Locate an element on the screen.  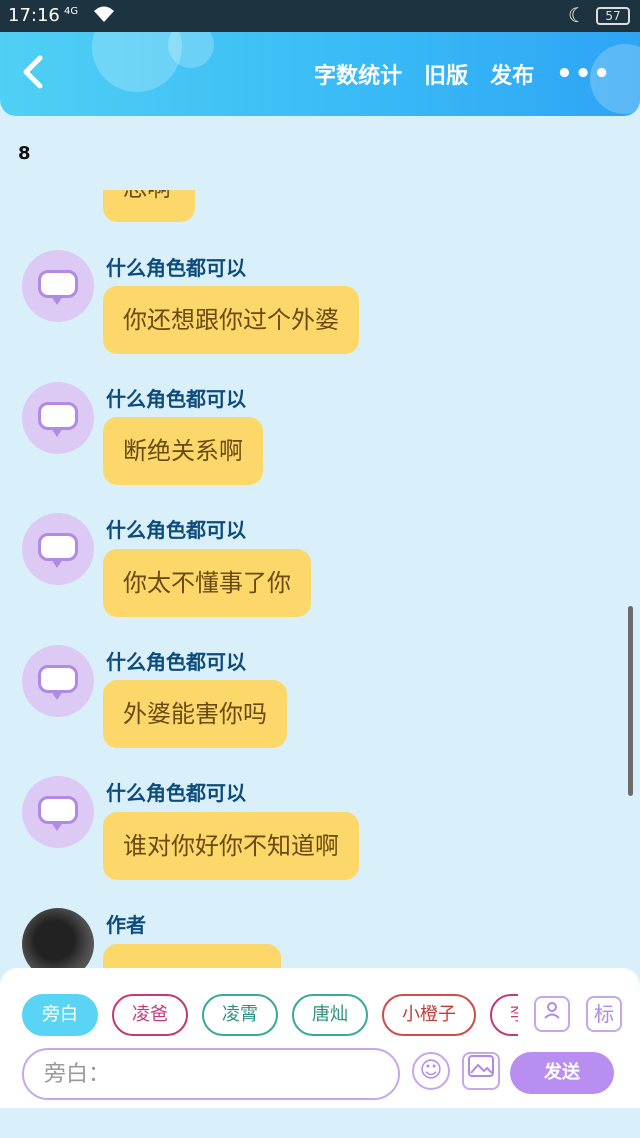
person-icon is located at coordinates (552, 1010).